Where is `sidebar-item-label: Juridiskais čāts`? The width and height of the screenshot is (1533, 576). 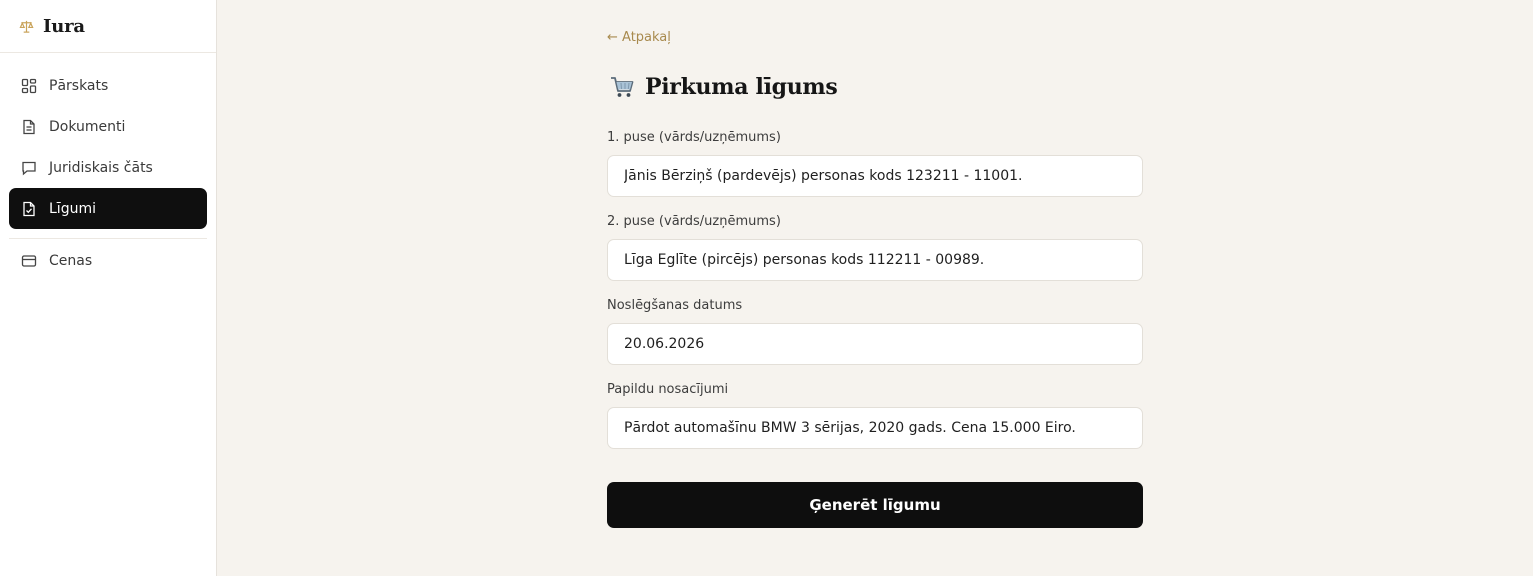 sidebar-item-label: Juridiskais čāts is located at coordinates (101, 167).